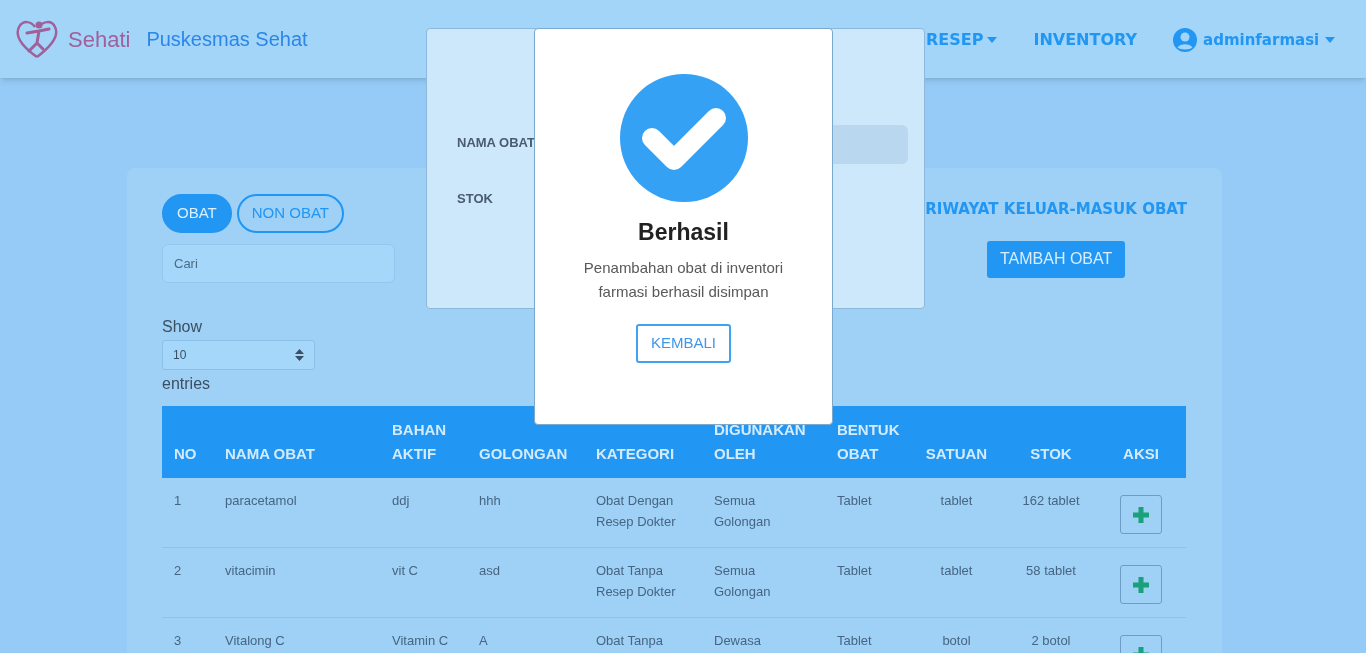  Describe the element at coordinates (1056, 209) in the screenshot. I see `history-link: RIWAYAT KELUAR-MASUK OBAT` at that location.